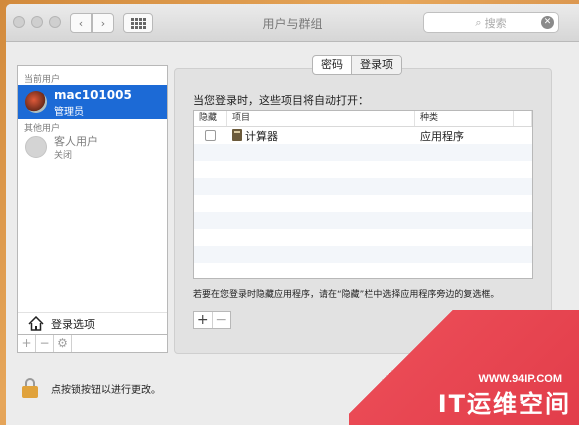  Describe the element at coordinates (363, 135) in the screenshot. I see `table-row: 计算器 应用程序` at that location.